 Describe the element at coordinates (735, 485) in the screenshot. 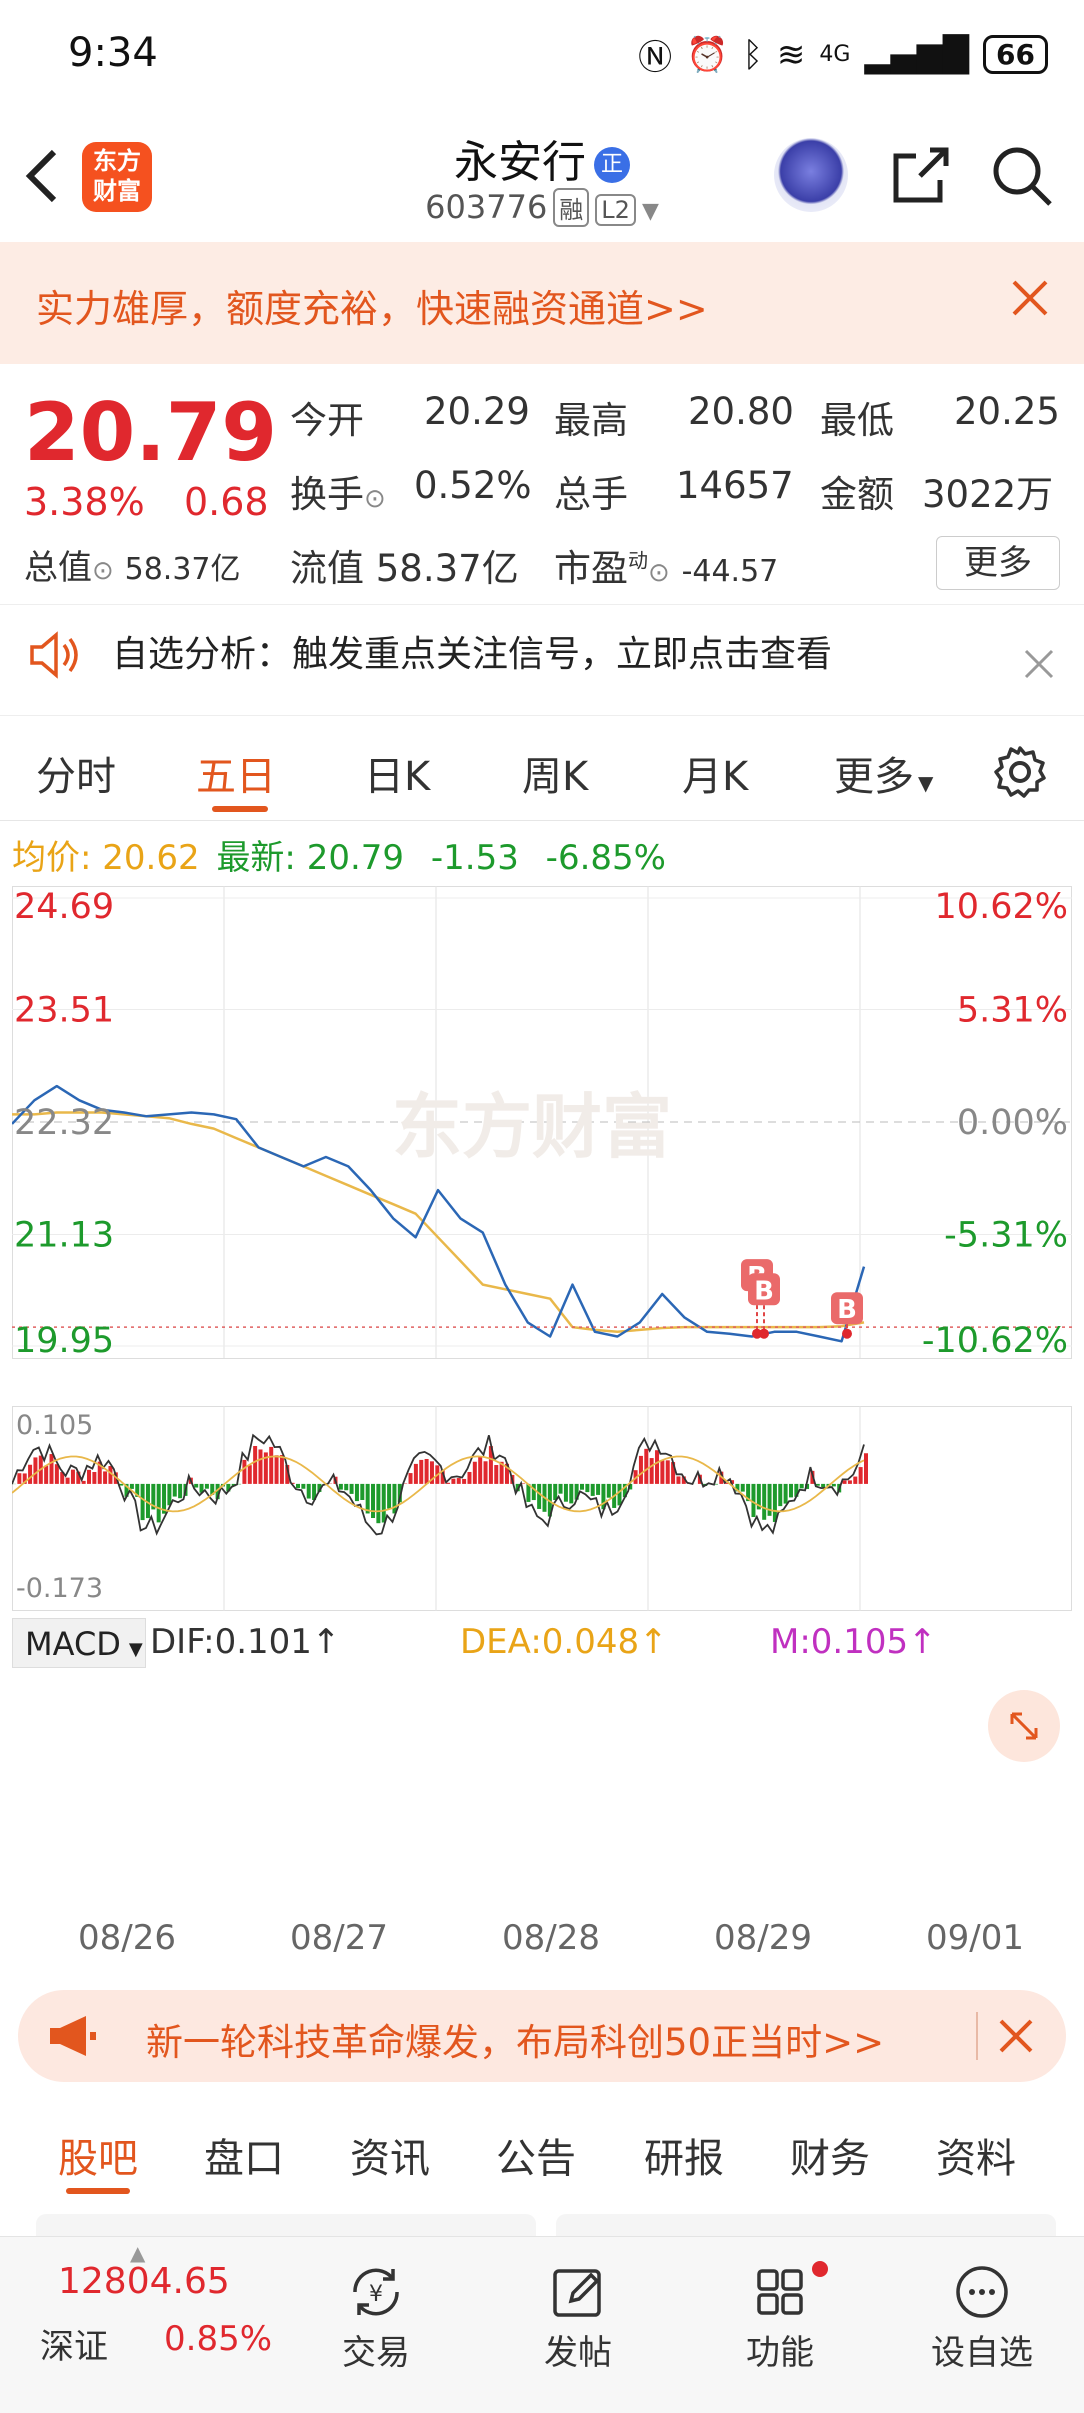

I see `volume-value: 14657` at that location.